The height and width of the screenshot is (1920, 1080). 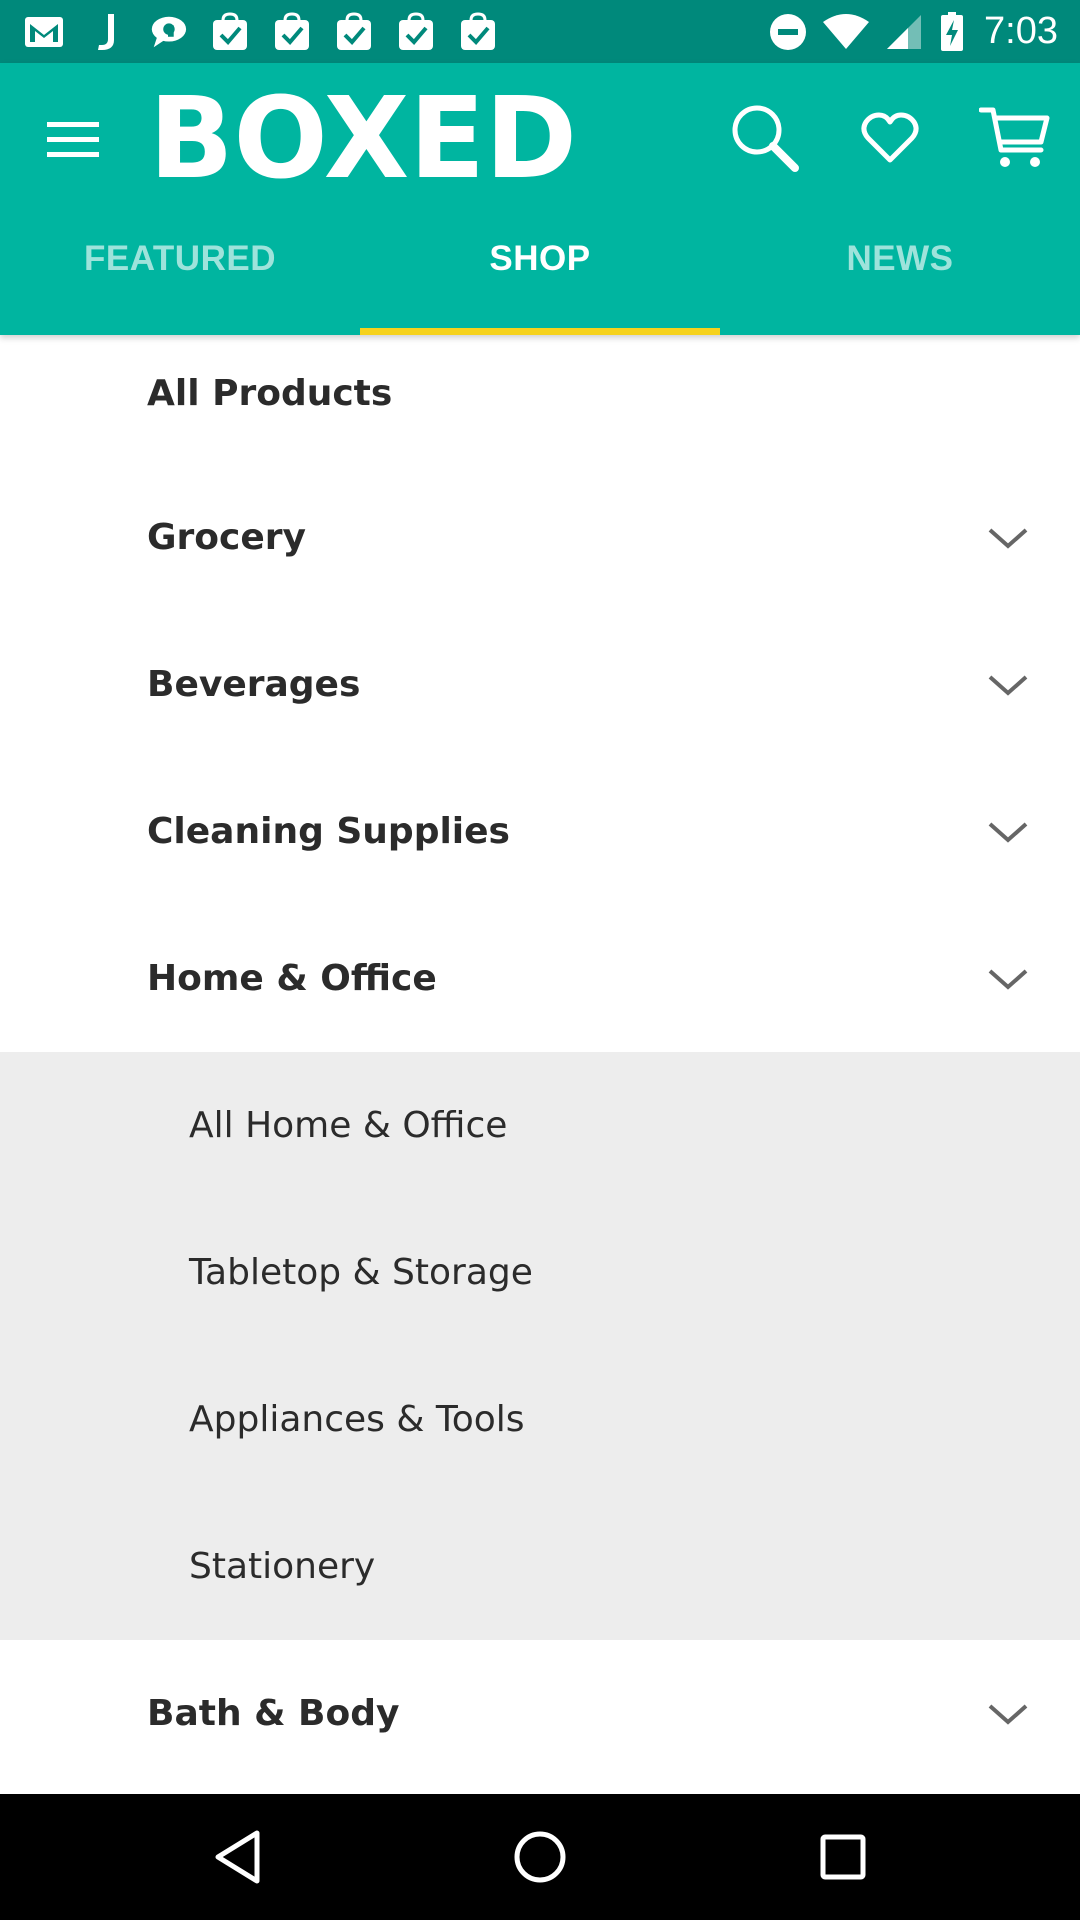 What do you see at coordinates (846, 32) in the screenshot?
I see `wifi-icon` at bounding box center [846, 32].